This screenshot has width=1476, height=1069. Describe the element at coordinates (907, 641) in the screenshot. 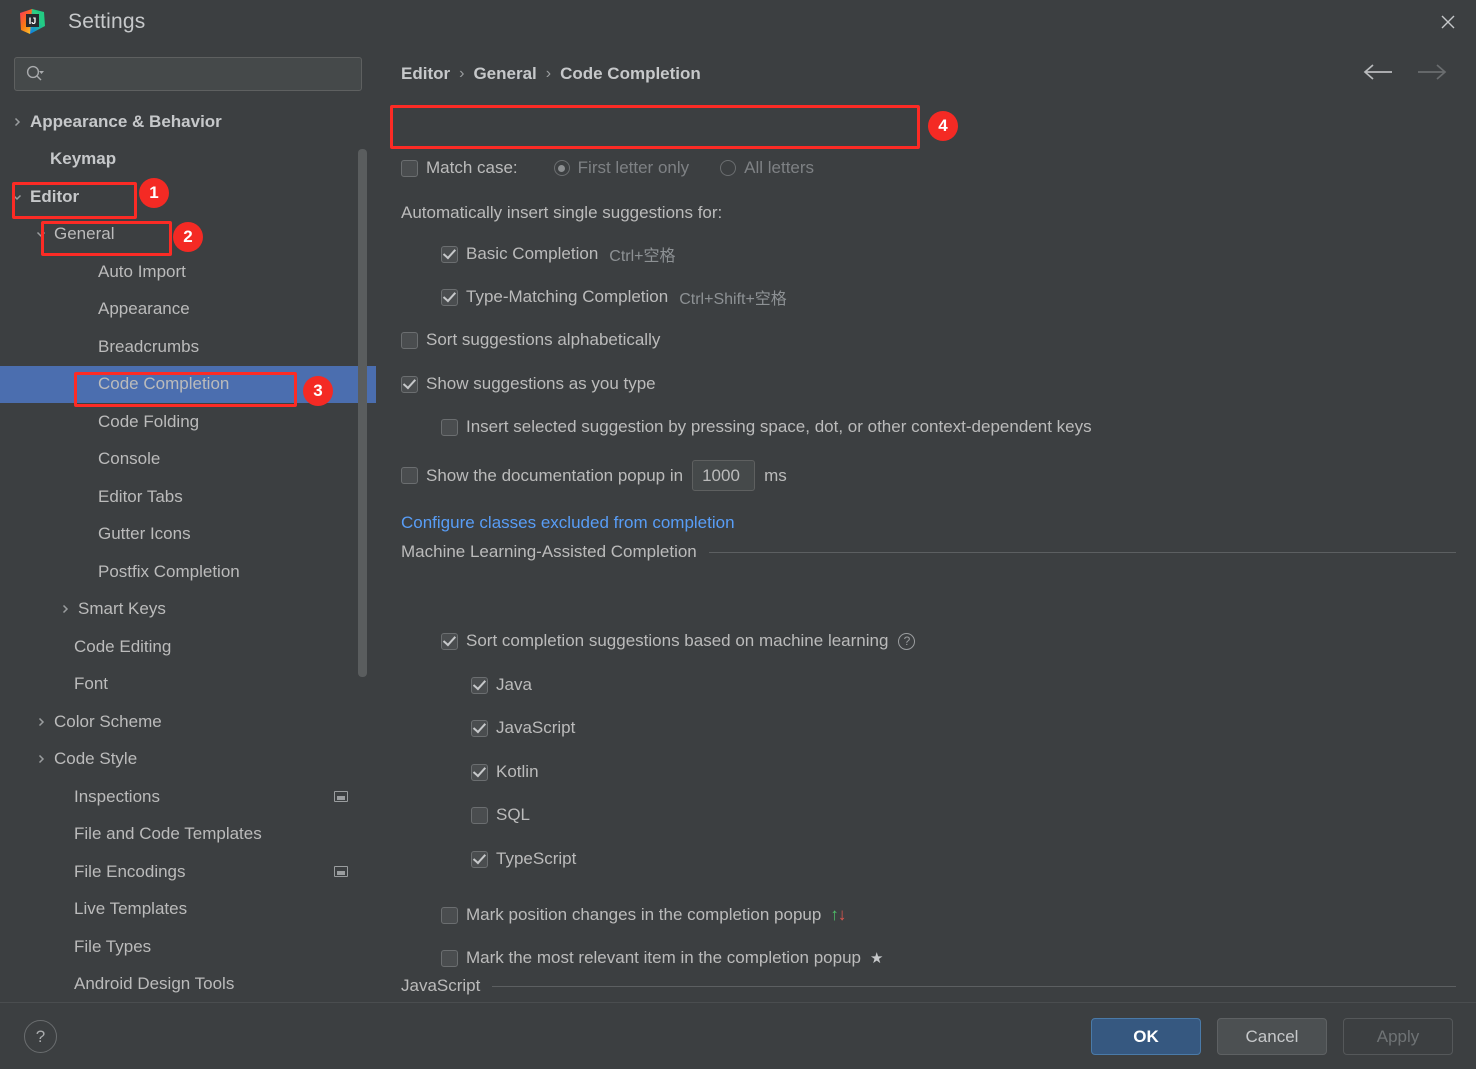

I see `question-mark-icon: ?` at that location.